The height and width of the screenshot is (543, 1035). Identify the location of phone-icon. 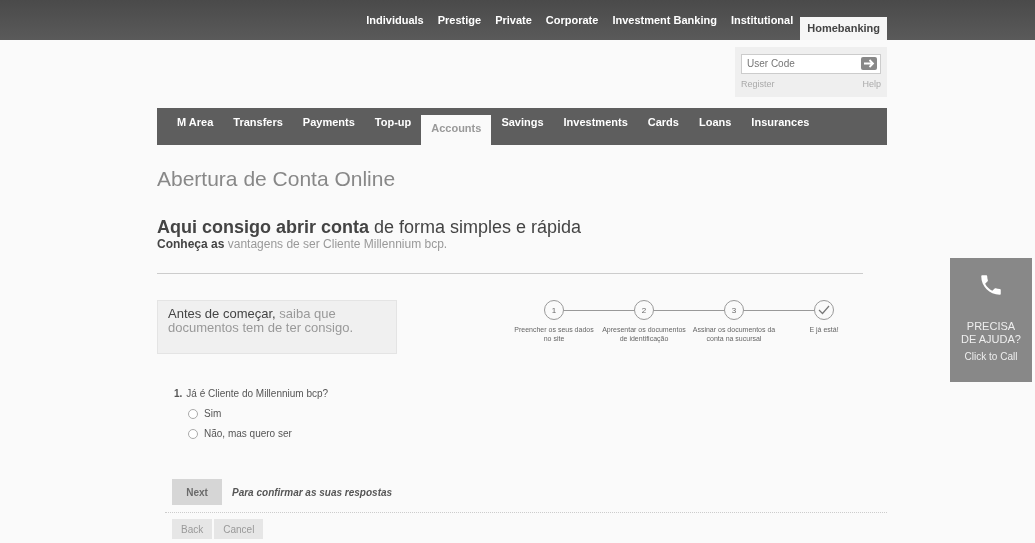
(991, 285).